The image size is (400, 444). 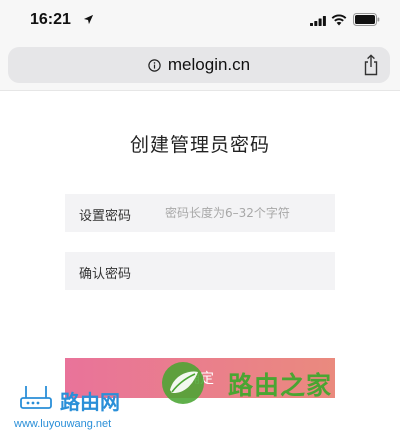 I want to click on router-icon, so click(x=36, y=397).